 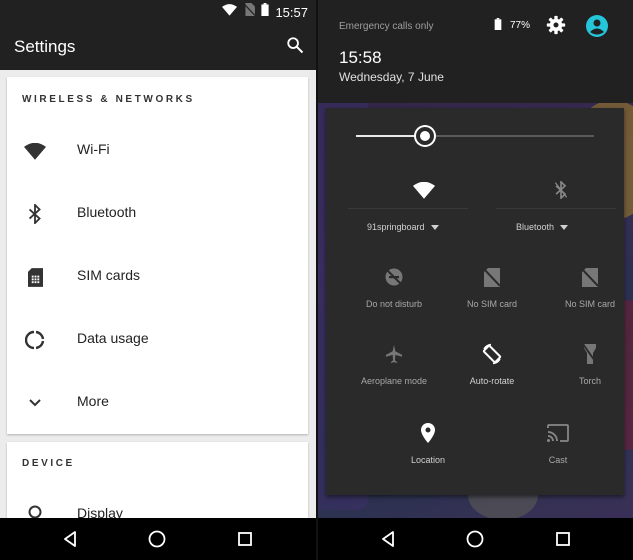 I want to click on tile-location: Location, so click(x=428, y=443).